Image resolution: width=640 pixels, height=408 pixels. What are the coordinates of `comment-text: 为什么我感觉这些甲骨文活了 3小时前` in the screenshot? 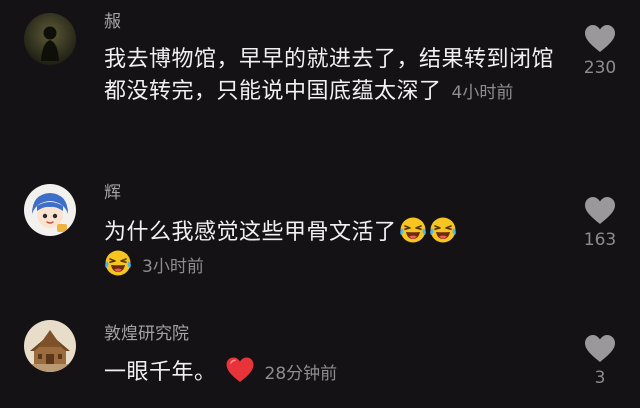 It's located at (329, 249).